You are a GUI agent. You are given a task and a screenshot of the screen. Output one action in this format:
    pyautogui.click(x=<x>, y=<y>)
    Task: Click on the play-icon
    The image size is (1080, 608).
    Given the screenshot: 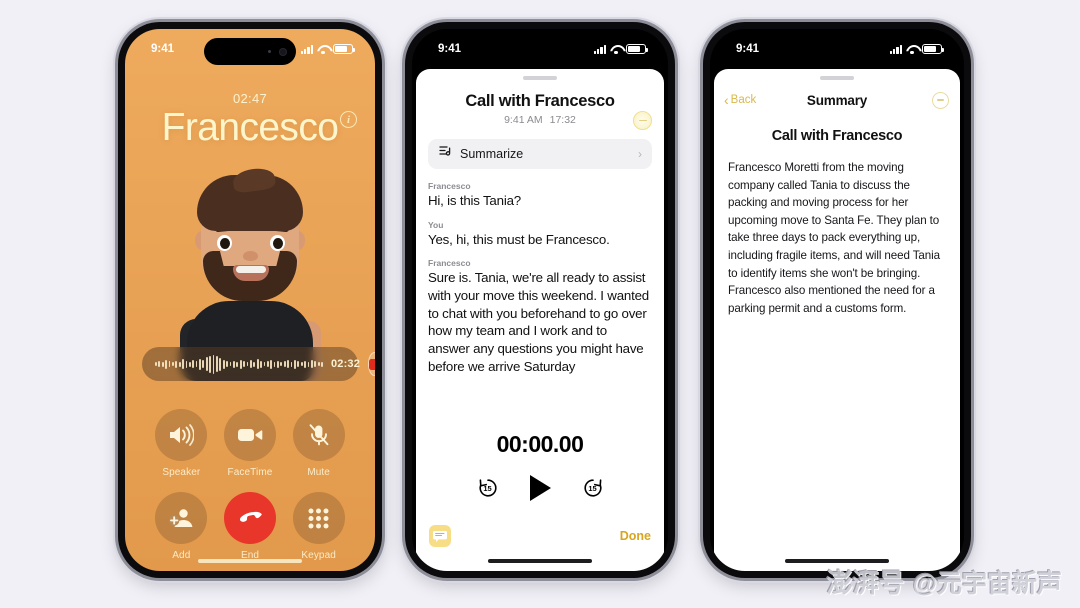 What is the action you would take?
    pyautogui.click(x=540, y=488)
    